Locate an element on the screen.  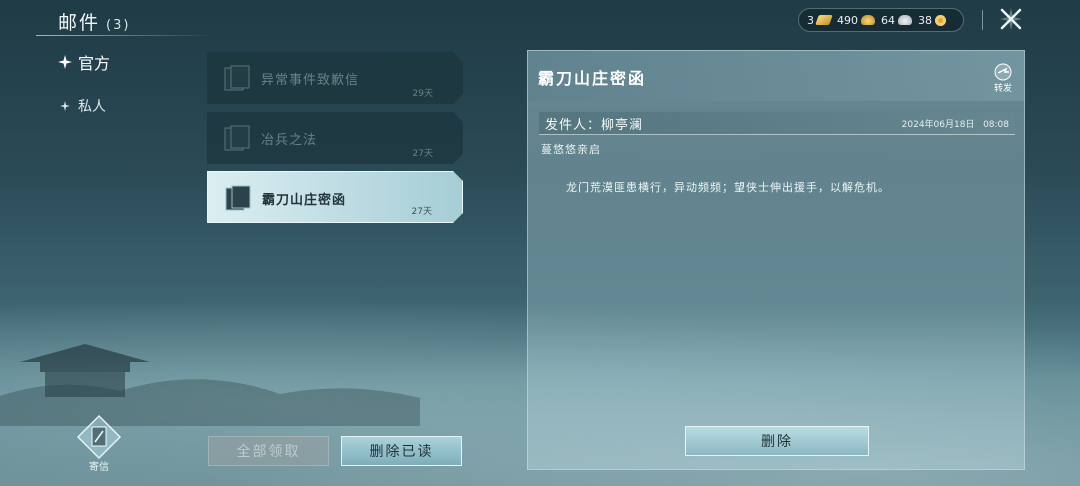
sender-row: 发件人：柳亭澜 2024年06月18日 08:08 is located at coordinates (777, 123).